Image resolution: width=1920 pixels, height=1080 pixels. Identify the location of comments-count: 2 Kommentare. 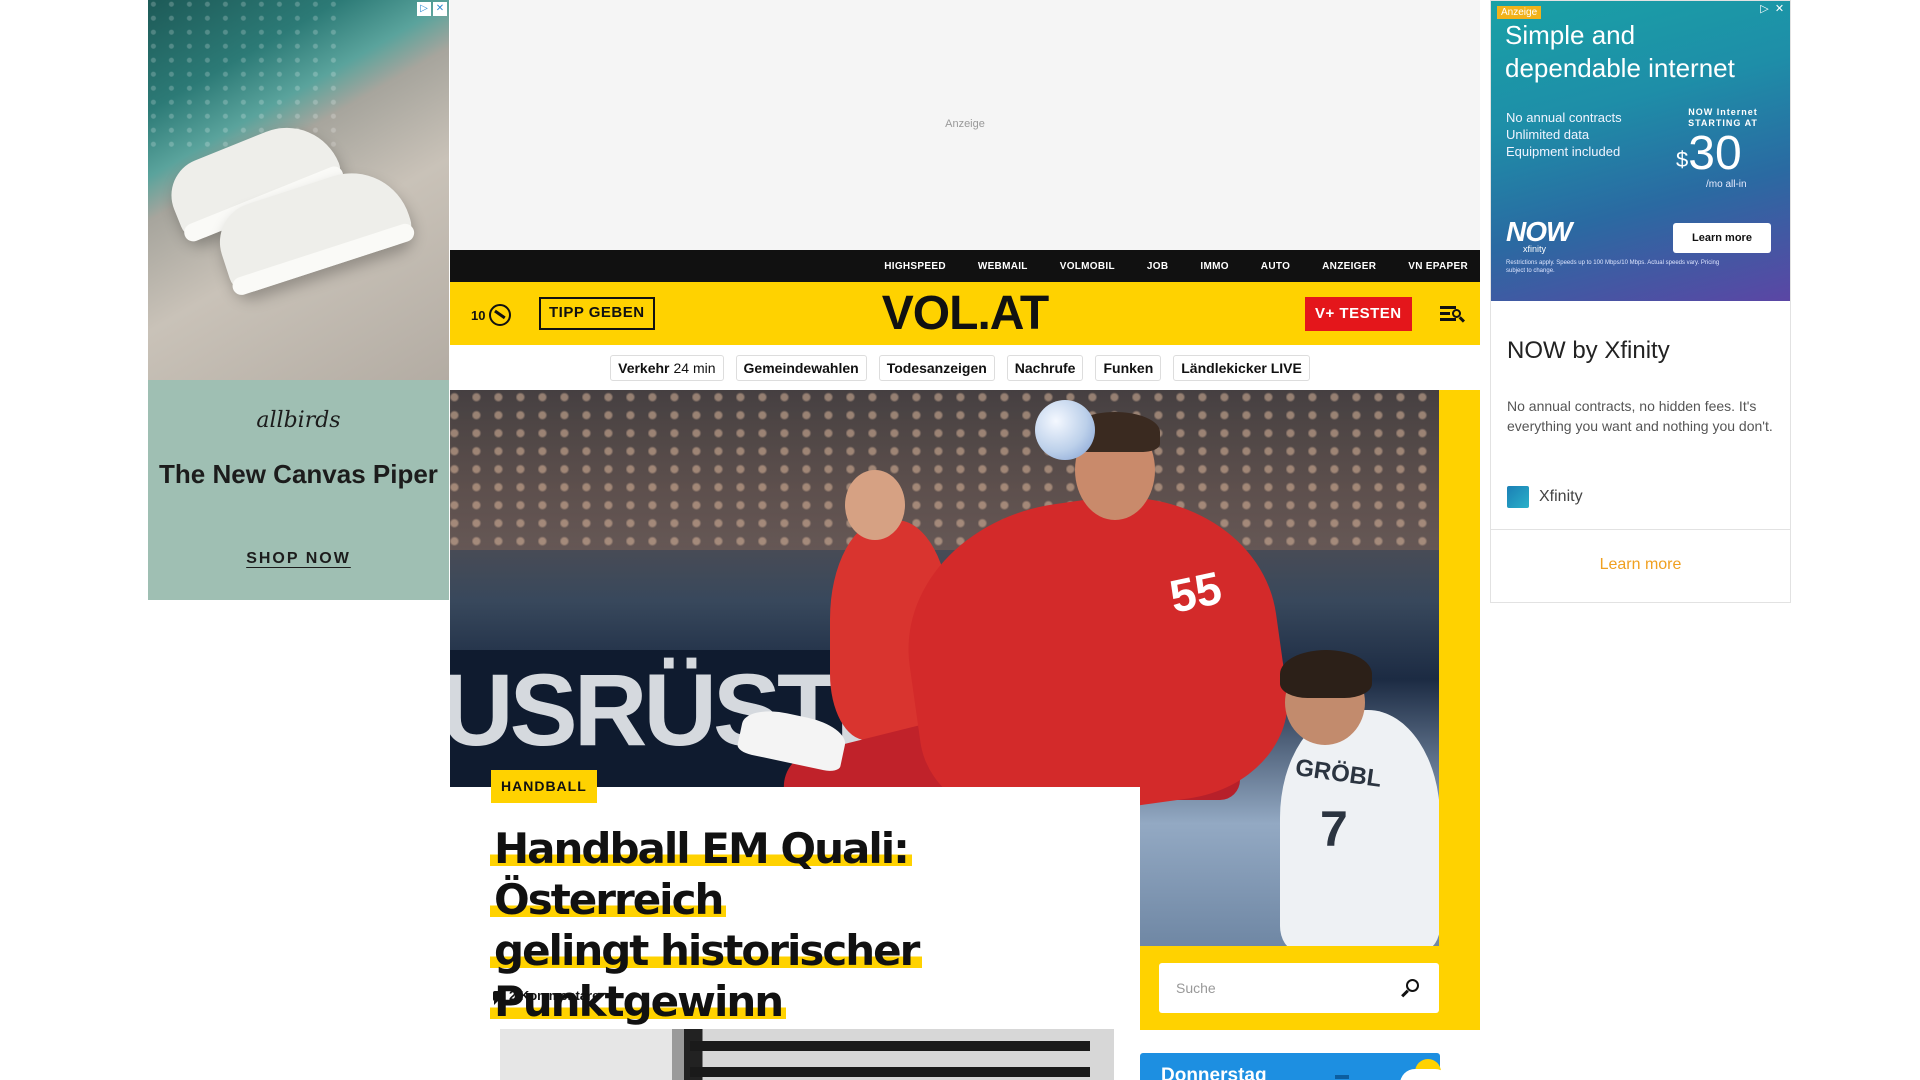
(554, 995).